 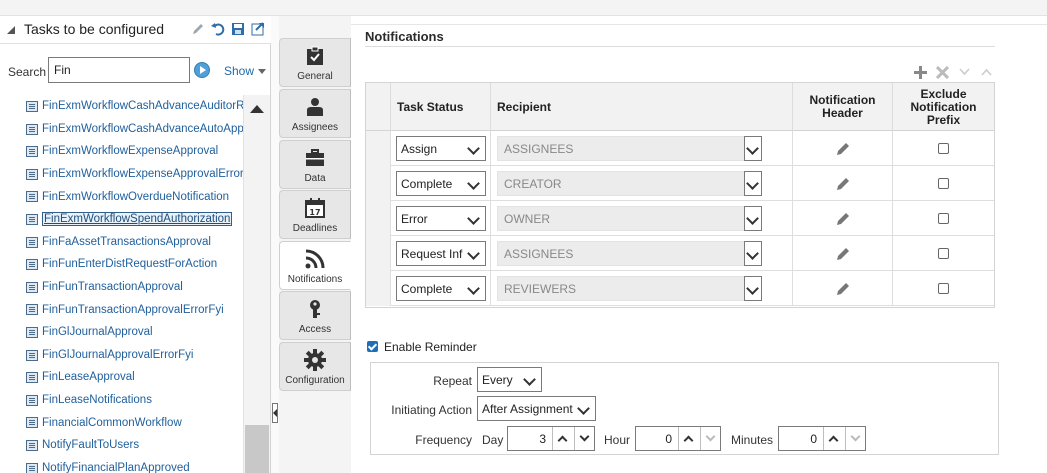 What do you see at coordinates (509, 379) in the screenshot?
I see `repeat-select: Every` at bounding box center [509, 379].